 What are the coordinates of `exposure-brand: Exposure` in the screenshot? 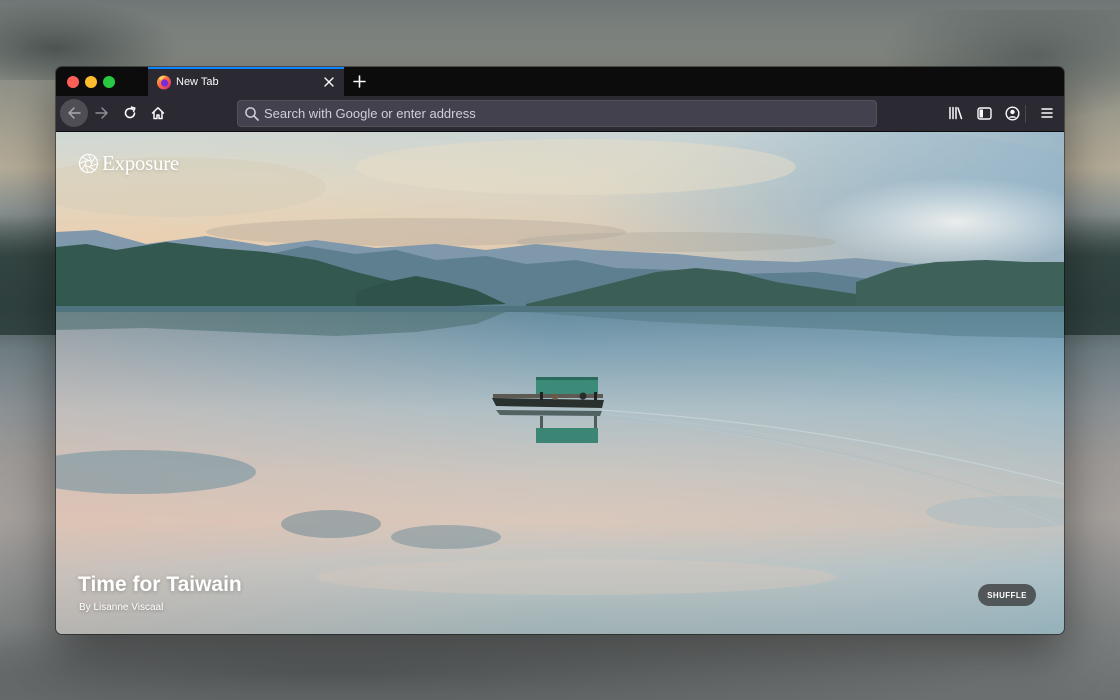 It's located at (128, 163).